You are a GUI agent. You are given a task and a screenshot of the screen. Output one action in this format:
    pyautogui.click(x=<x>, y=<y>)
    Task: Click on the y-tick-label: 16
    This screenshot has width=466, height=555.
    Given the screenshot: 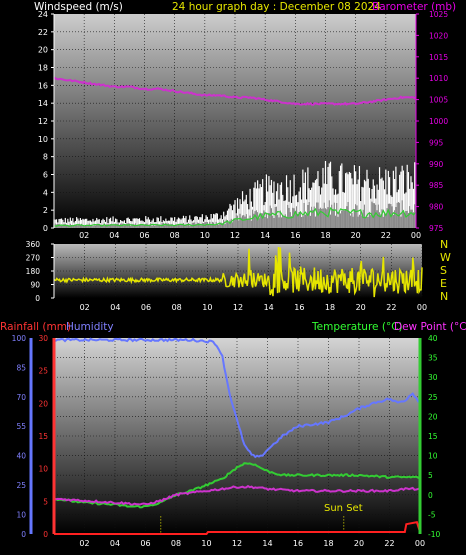 What is the action you would take?
    pyautogui.click(x=43, y=85)
    